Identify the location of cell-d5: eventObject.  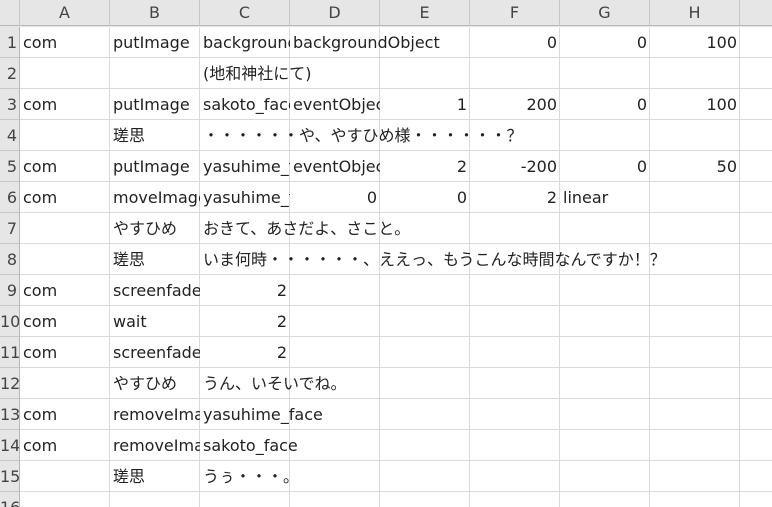
(335, 166).